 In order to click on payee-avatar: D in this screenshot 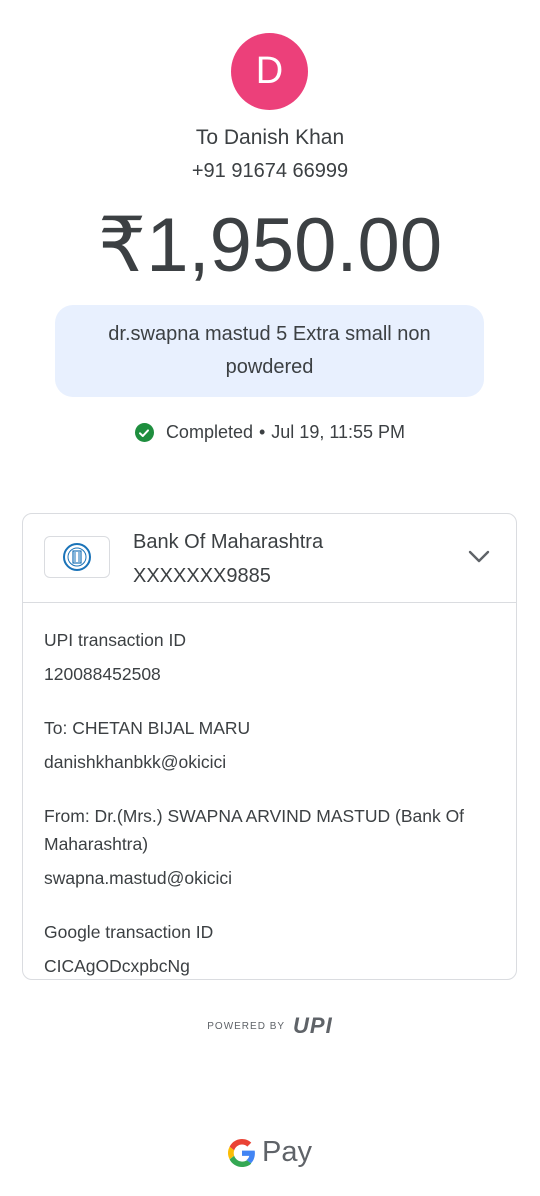, I will do `click(269, 71)`.